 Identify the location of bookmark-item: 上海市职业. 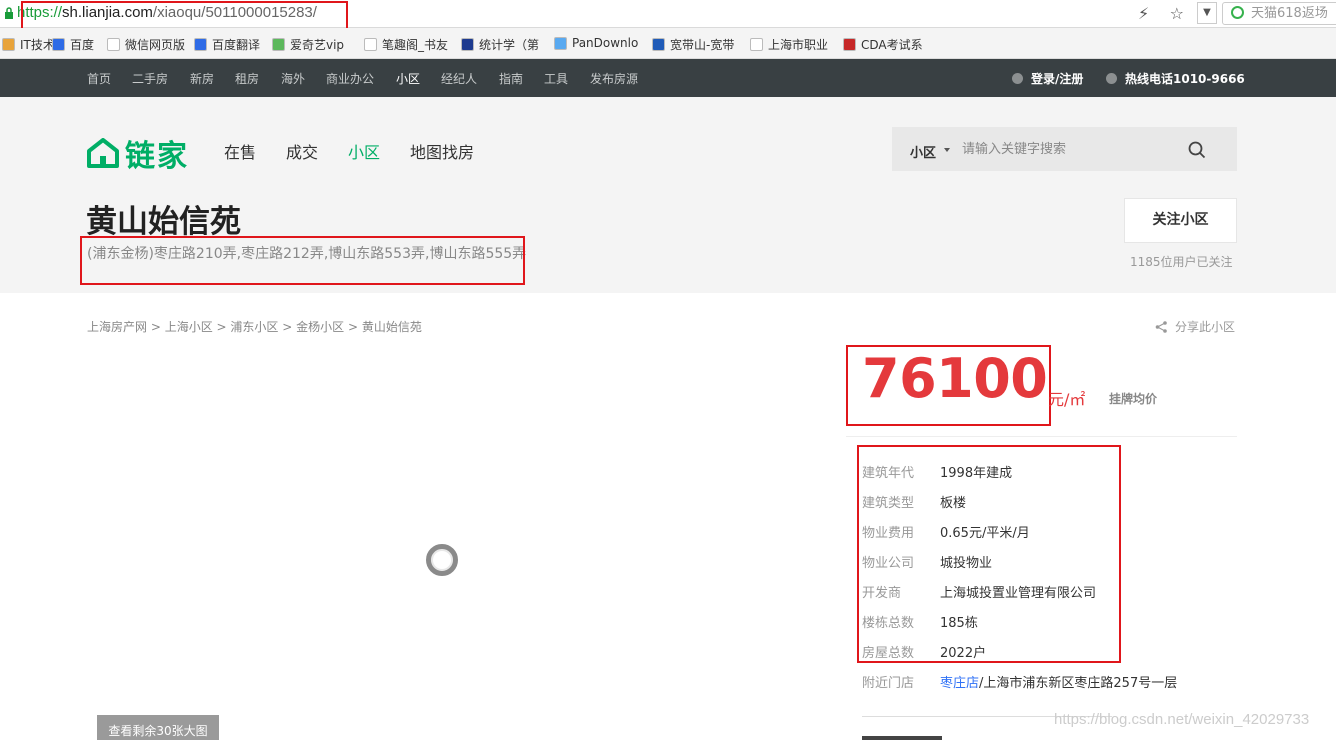
(789, 44).